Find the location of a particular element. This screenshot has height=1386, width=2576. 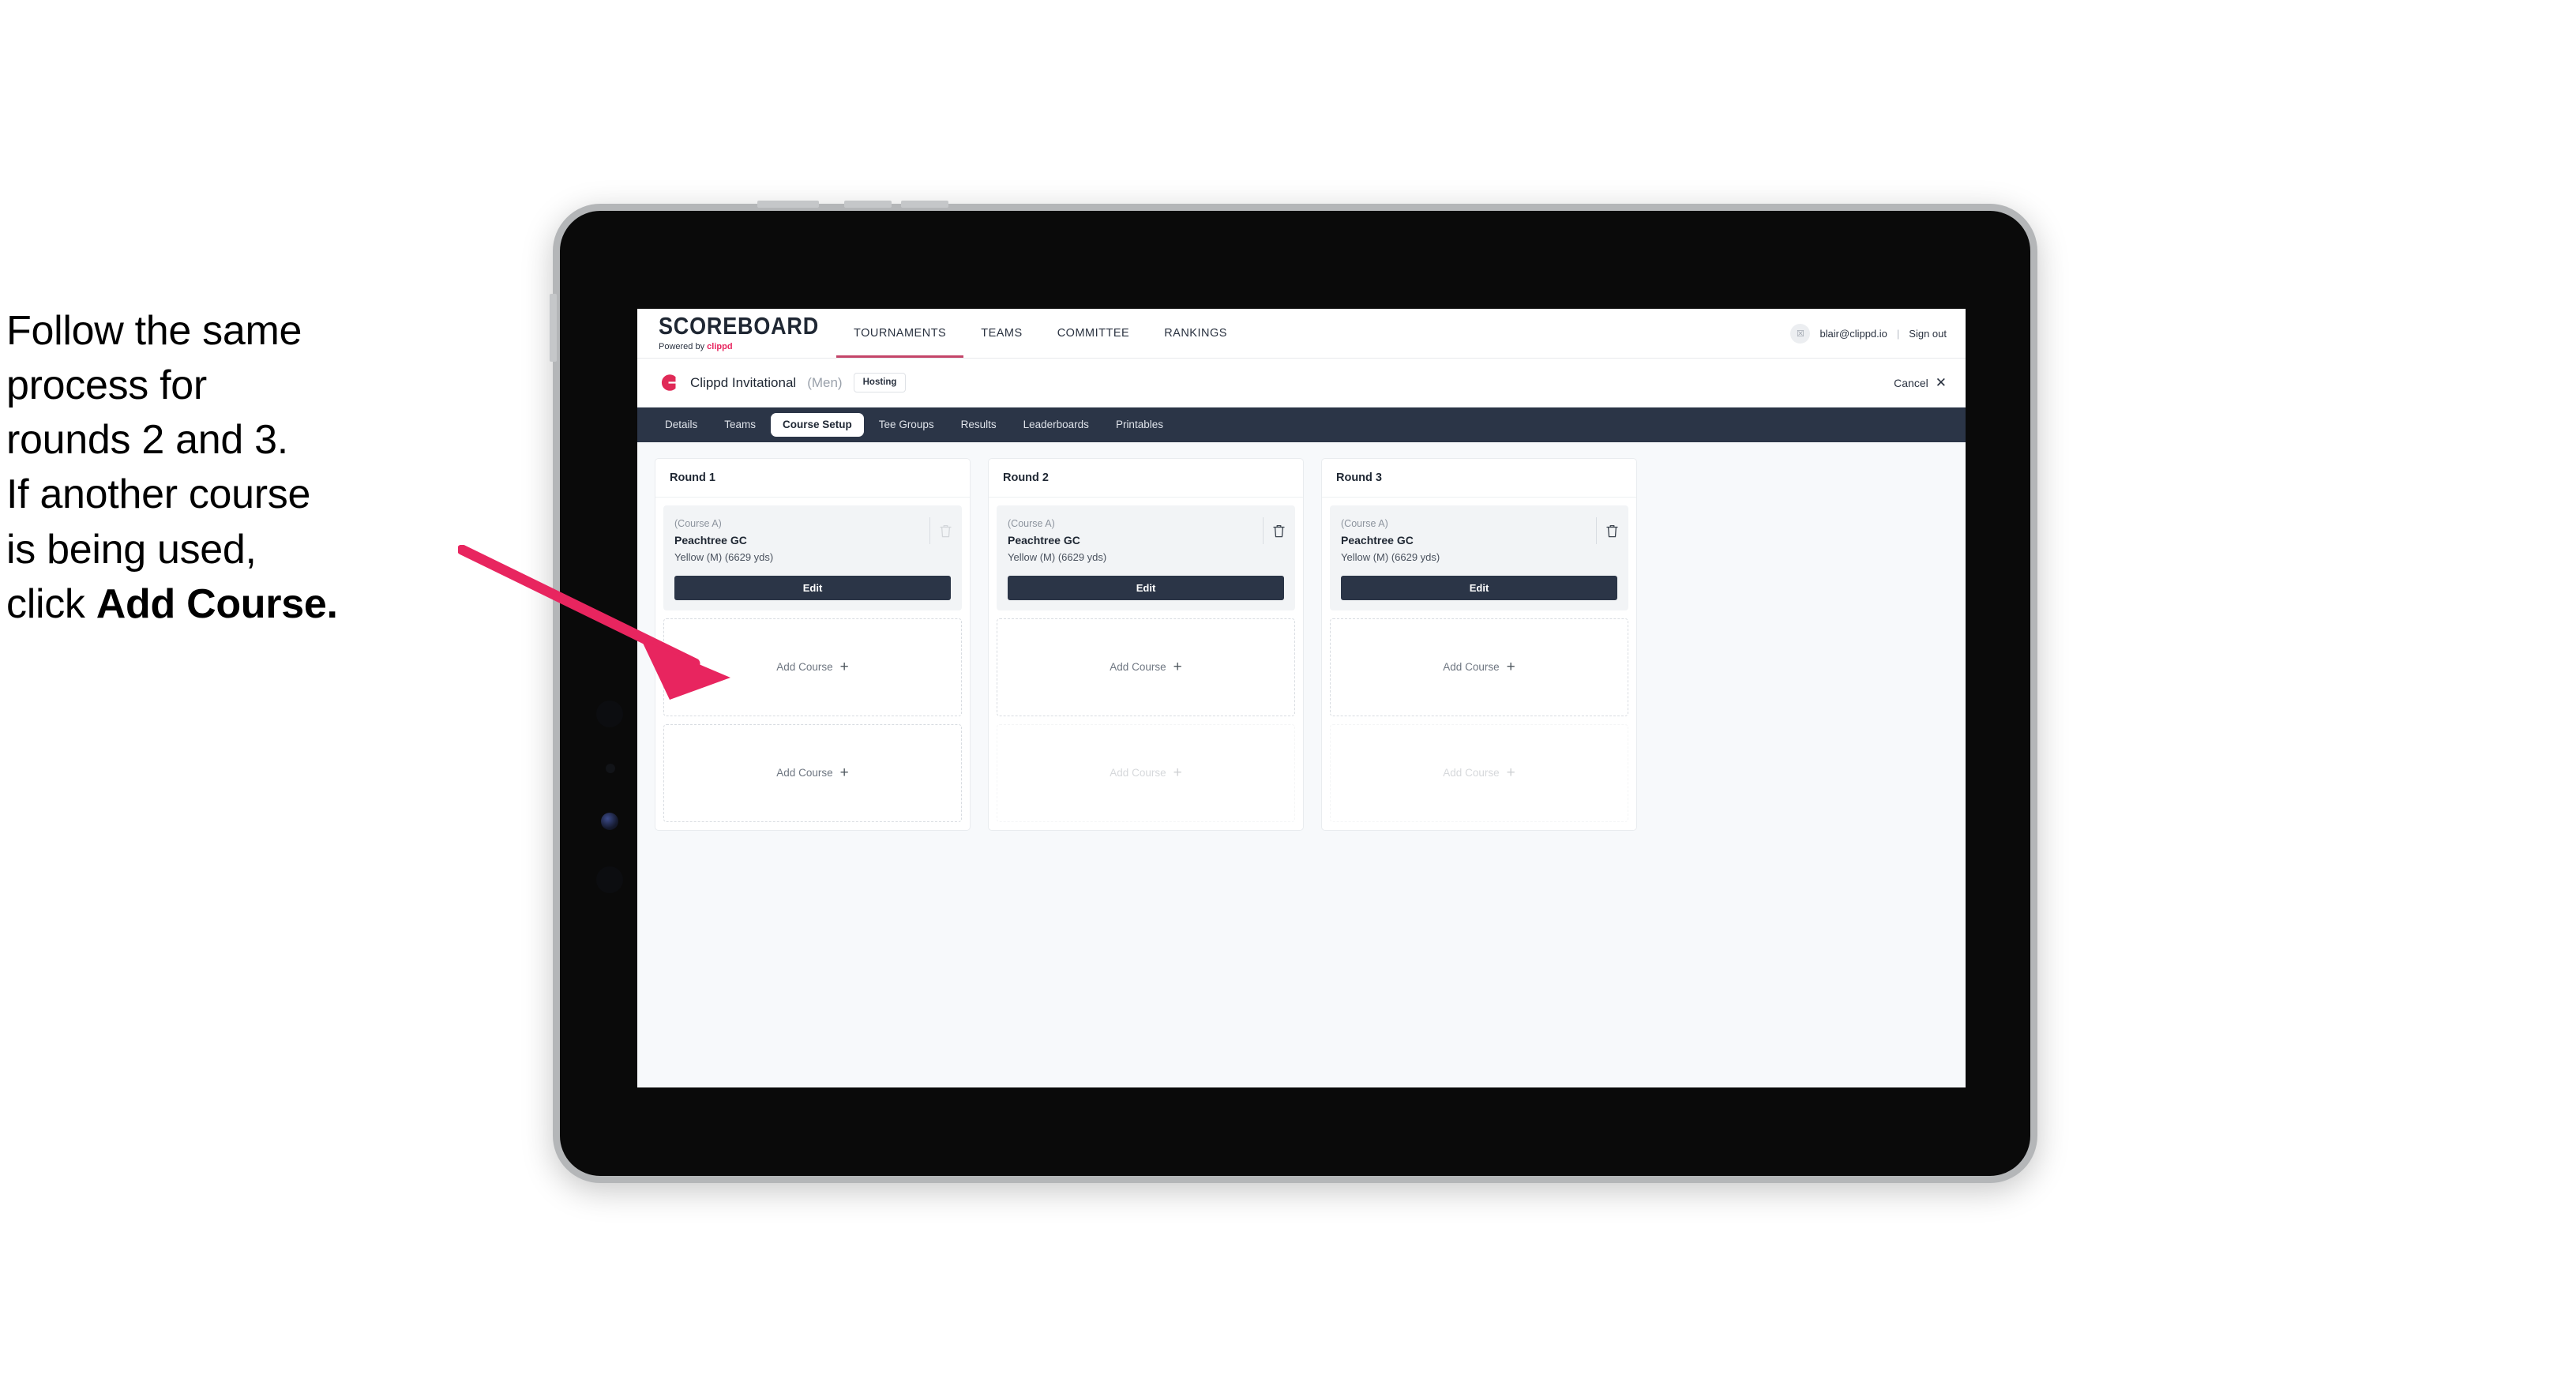

scoreboard-logo: SCOREBOARD Powered by clippd is located at coordinates (736, 333).